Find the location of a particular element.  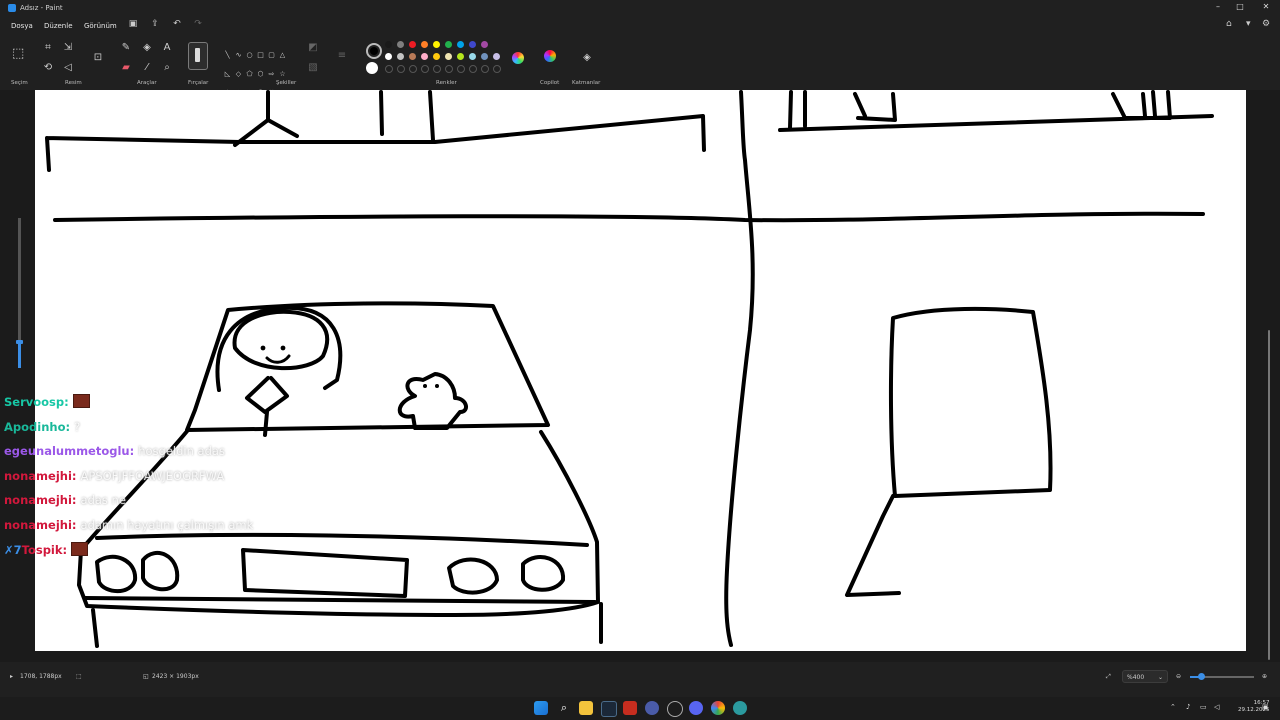

menu-view: Görünüm is located at coordinates (100, 26).